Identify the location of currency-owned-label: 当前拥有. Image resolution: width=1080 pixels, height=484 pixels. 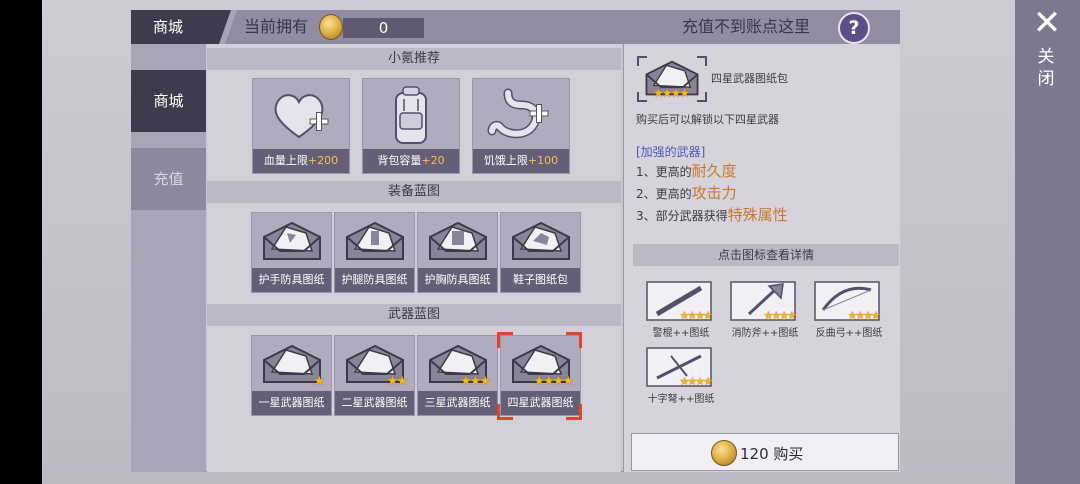
(276, 26).